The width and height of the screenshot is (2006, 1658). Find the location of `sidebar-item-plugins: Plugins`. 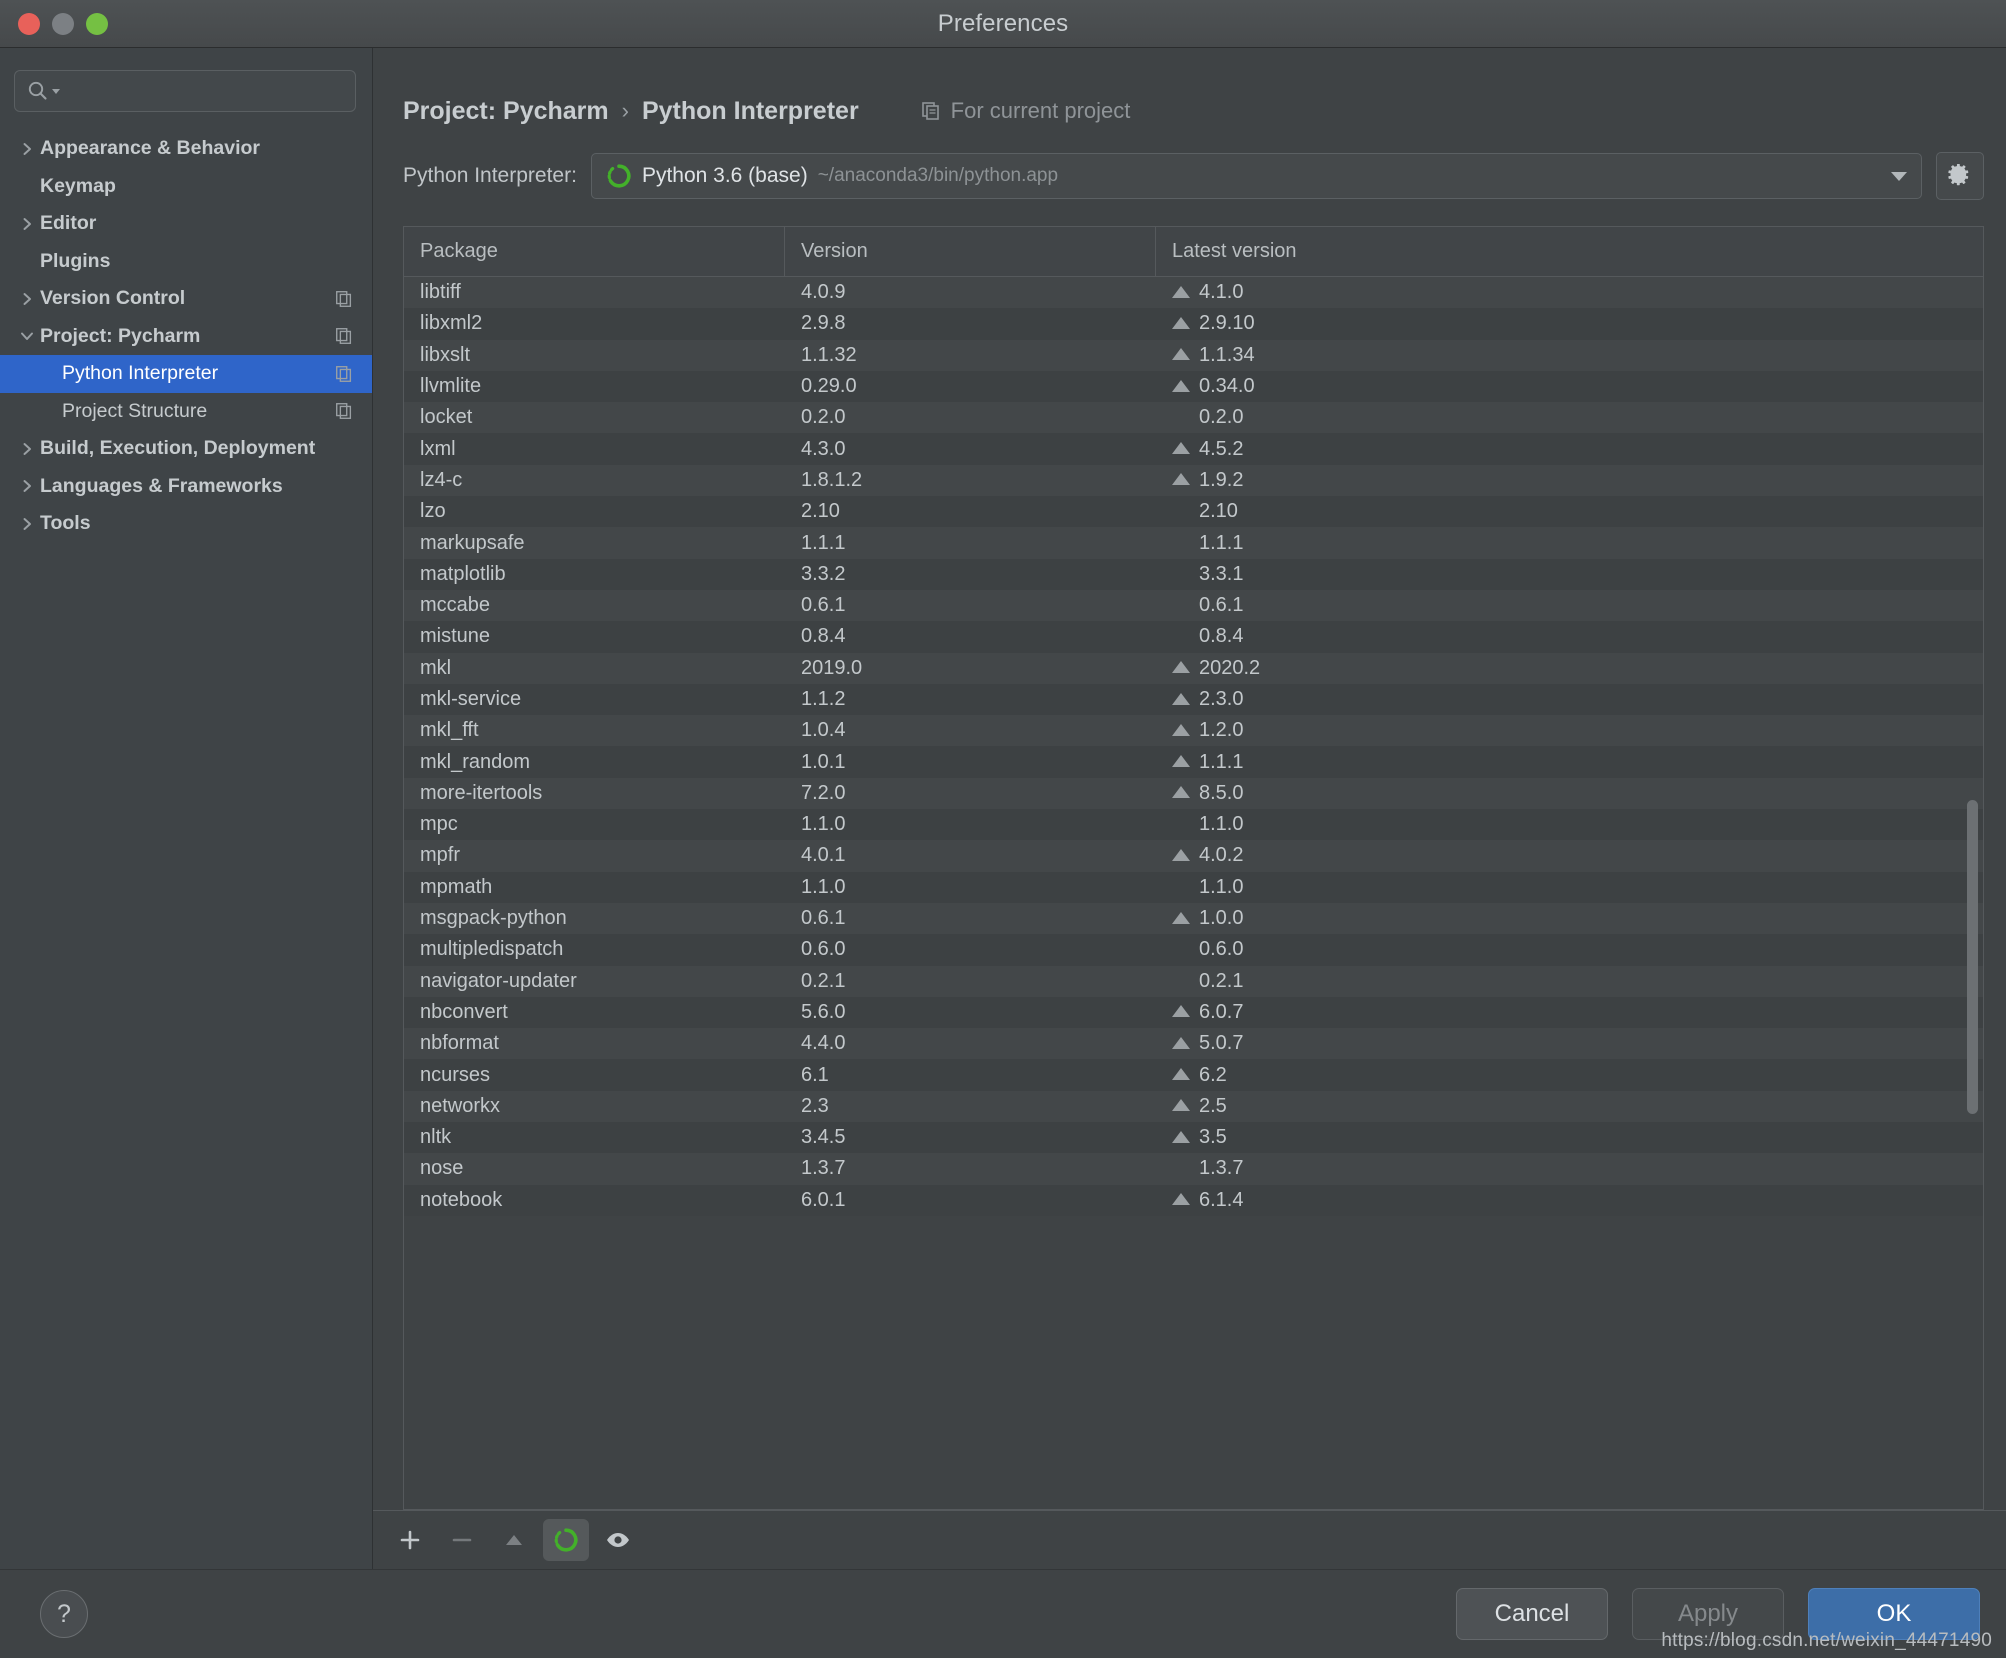

sidebar-item-plugins: Plugins is located at coordinates (186, 262).